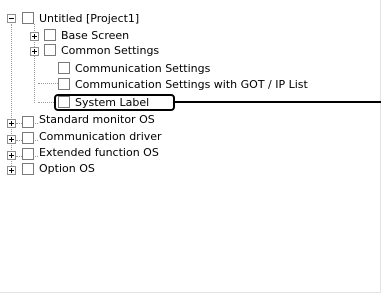 The height and width of the screenshot is (293, 381). What do you see at coordinates (278, 102) in the screenshot?
I see `callout-leader-line` at bounding box center [278, 102].